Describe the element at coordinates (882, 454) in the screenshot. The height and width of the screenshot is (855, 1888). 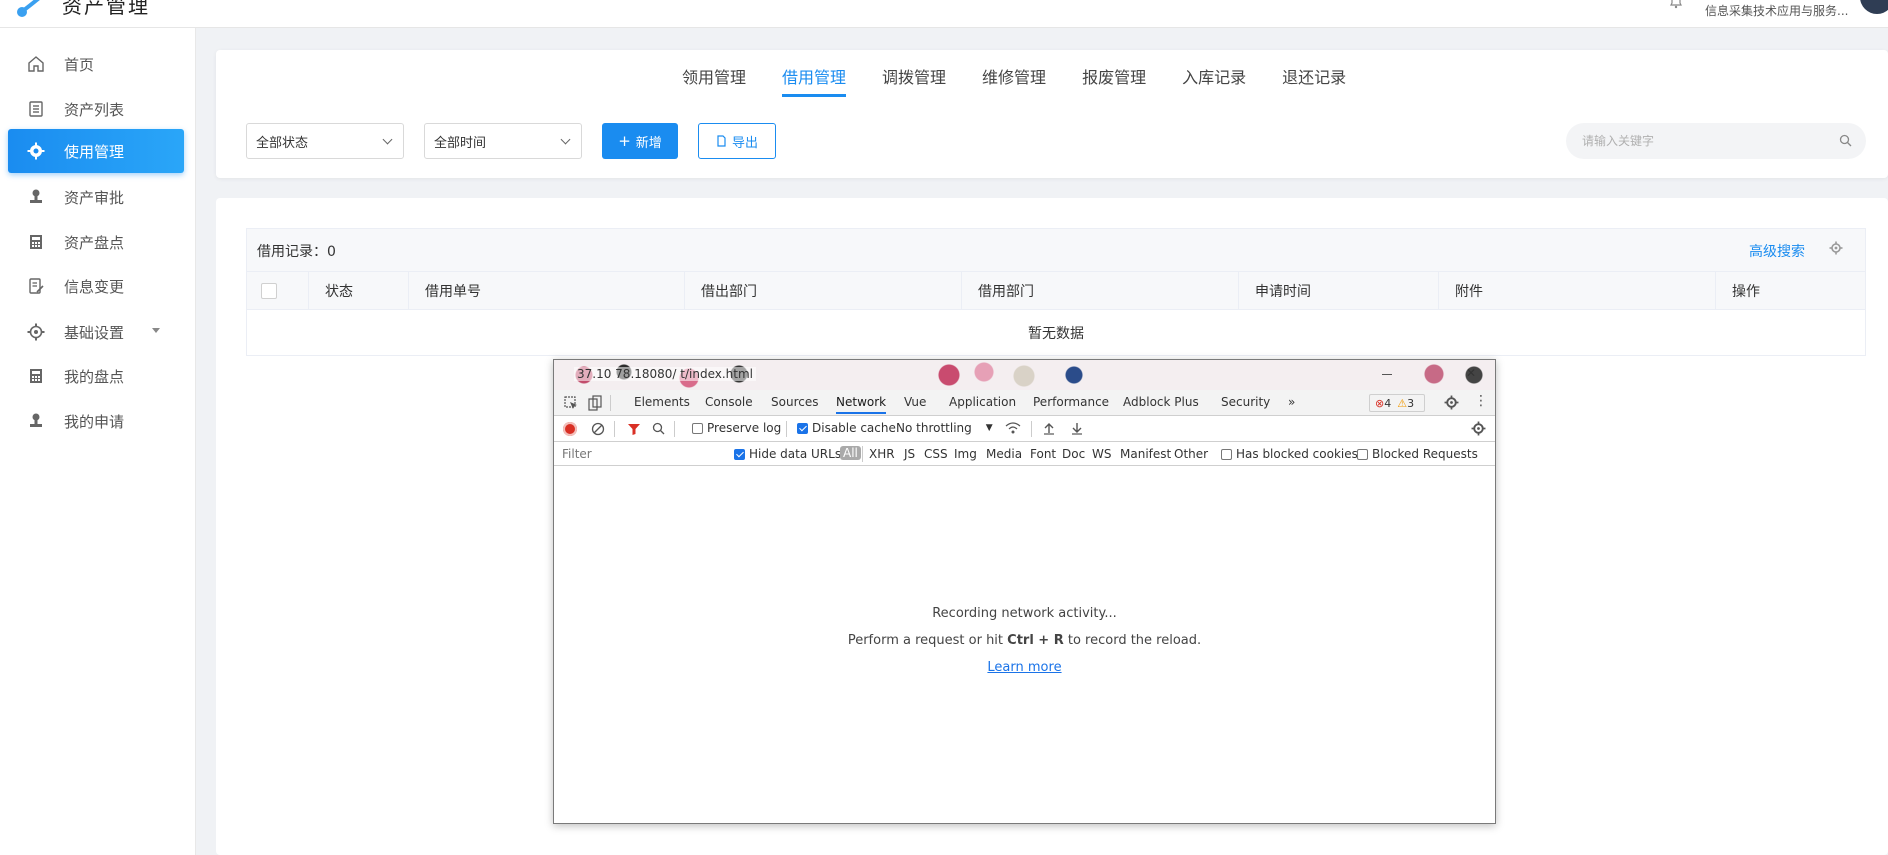
I see `filter-type-xhr: XHR` at that location.